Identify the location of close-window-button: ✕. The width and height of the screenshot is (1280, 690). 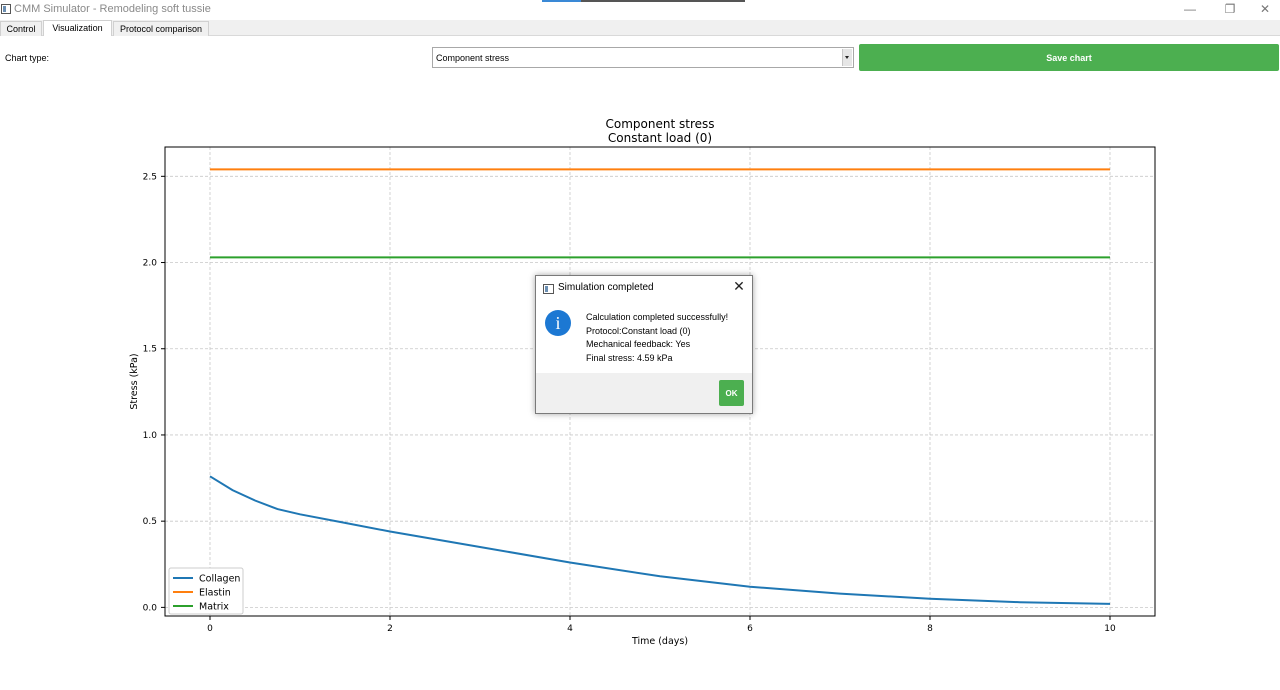
(1262, 10).